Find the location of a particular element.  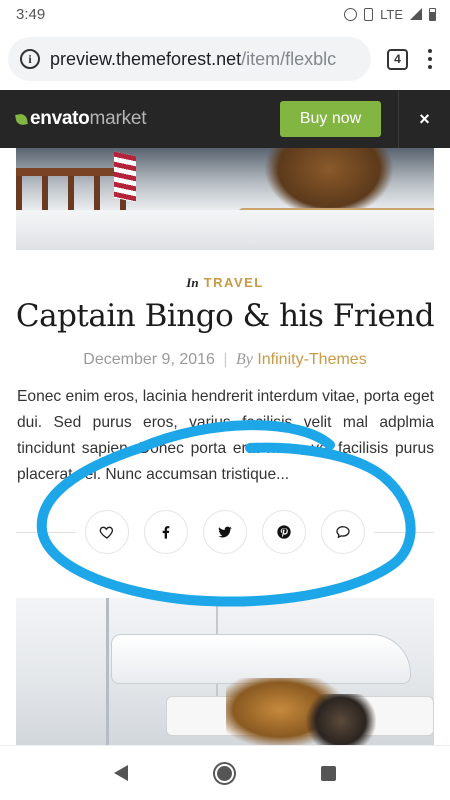

post-image-top is located at coordinates (225, 199).